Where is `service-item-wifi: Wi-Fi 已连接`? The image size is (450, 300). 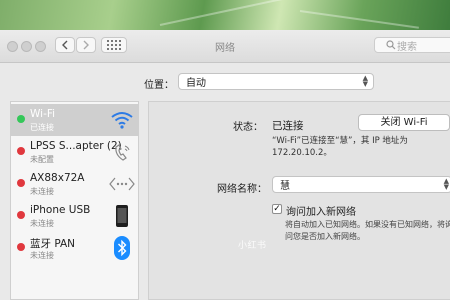
service-item-wifi: Wi-Fi 已连接 is located at coordinates (74, 120).